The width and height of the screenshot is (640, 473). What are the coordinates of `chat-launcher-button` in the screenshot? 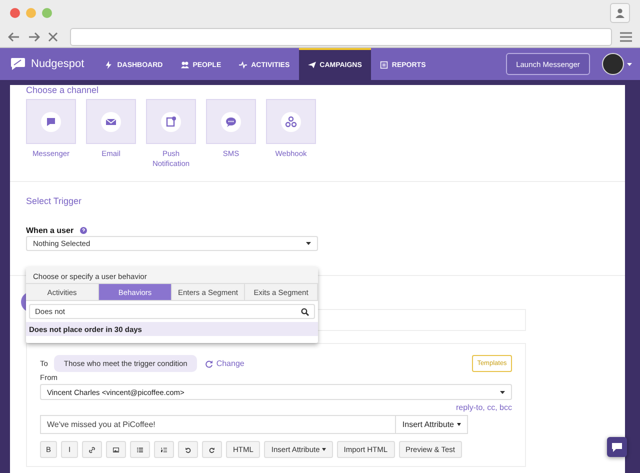 It's located at (617, 447).